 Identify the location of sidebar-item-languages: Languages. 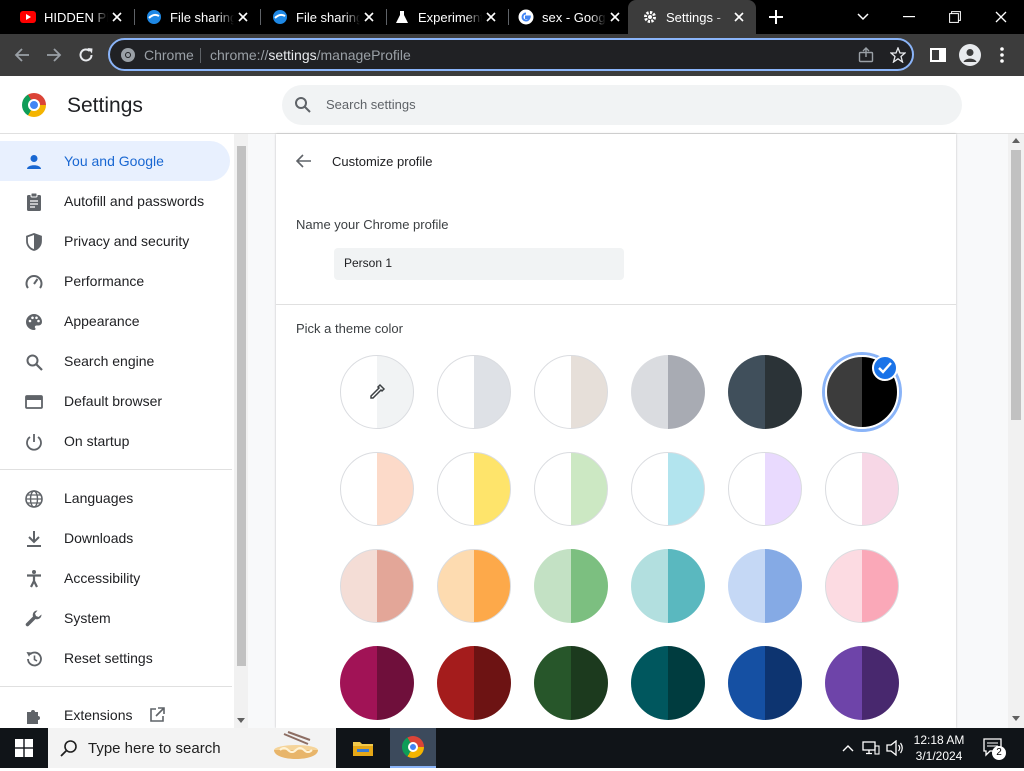
(115, 498).